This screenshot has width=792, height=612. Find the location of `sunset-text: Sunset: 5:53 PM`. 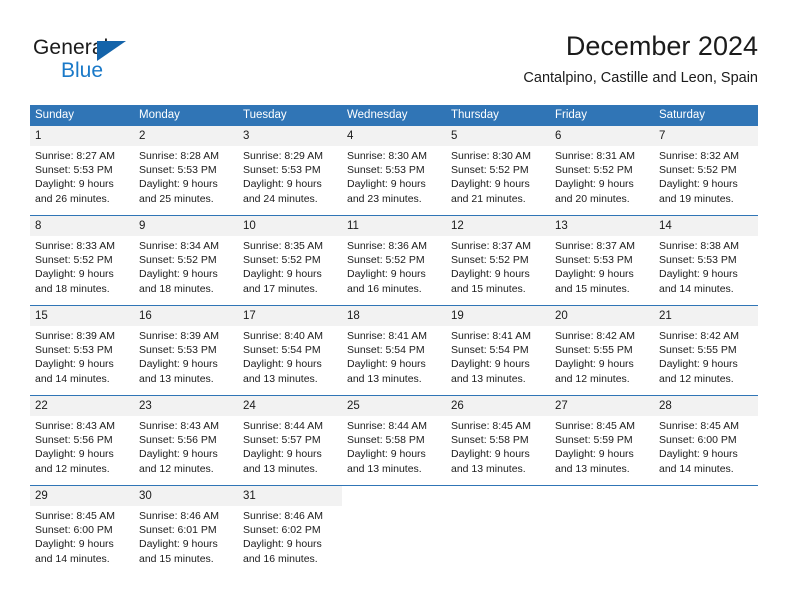

sunset-text: Sunset: 5:53 PM is located at coordinates (386, 170).